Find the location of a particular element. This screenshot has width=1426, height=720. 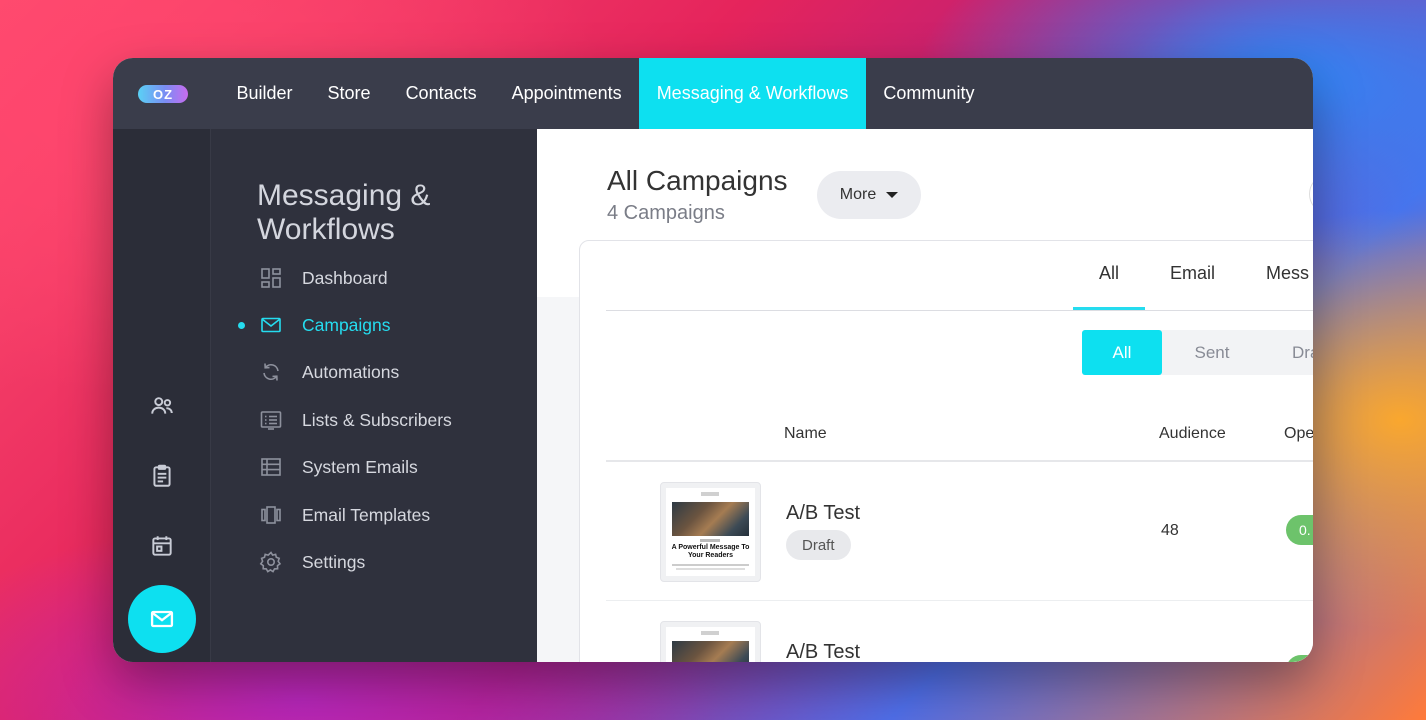

nav-label: Appointments is located at coordinates (566, 93).